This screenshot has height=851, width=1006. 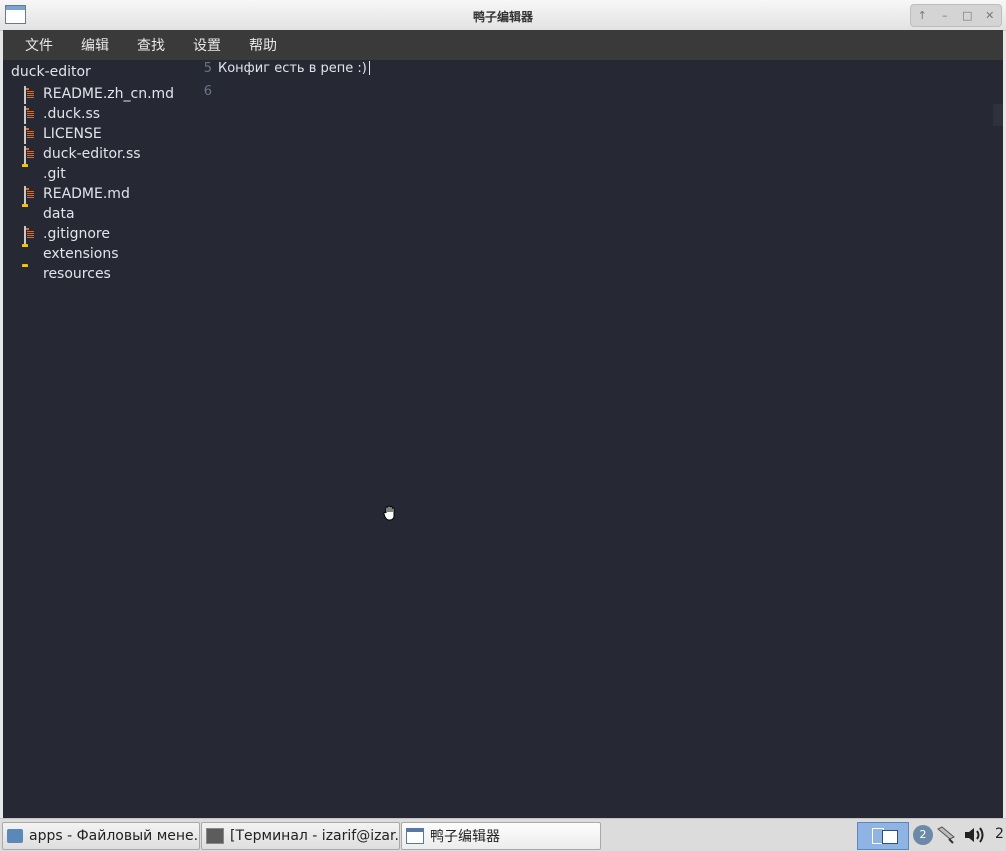 I want to click on window-title: 鸭子编辑器, so click(x=502, y=17).